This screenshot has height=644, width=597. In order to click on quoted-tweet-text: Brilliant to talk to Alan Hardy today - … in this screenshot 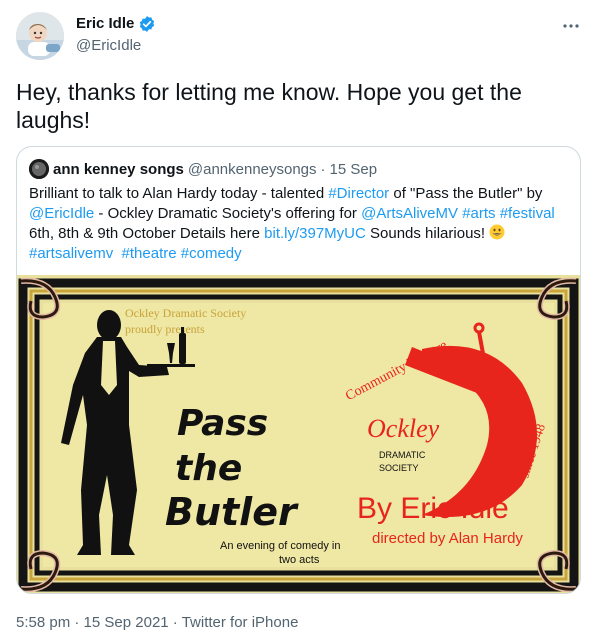, I will do `click(299, 224)`.